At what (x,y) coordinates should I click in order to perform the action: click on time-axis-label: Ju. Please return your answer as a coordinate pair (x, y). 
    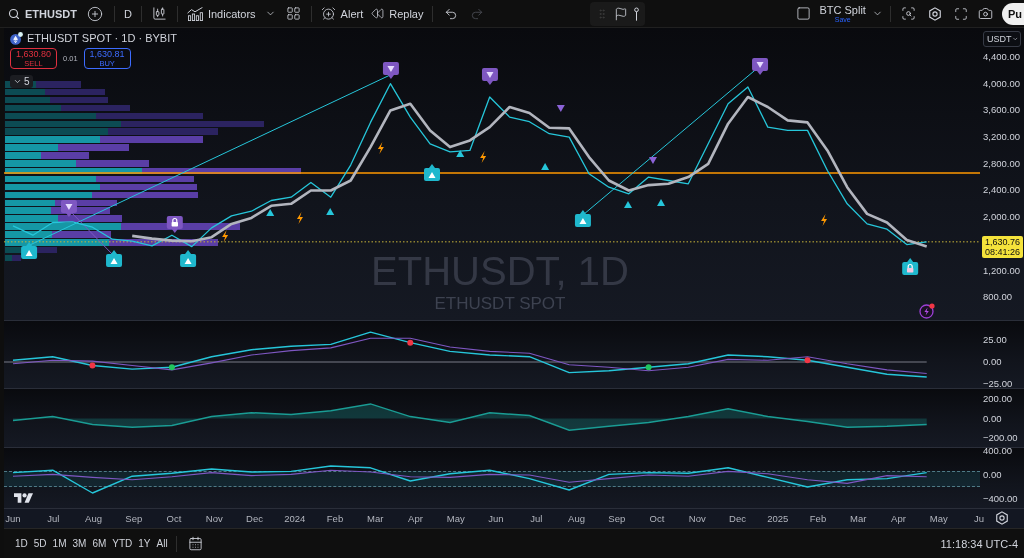
    Looking at the image, I should click on (979, 518).